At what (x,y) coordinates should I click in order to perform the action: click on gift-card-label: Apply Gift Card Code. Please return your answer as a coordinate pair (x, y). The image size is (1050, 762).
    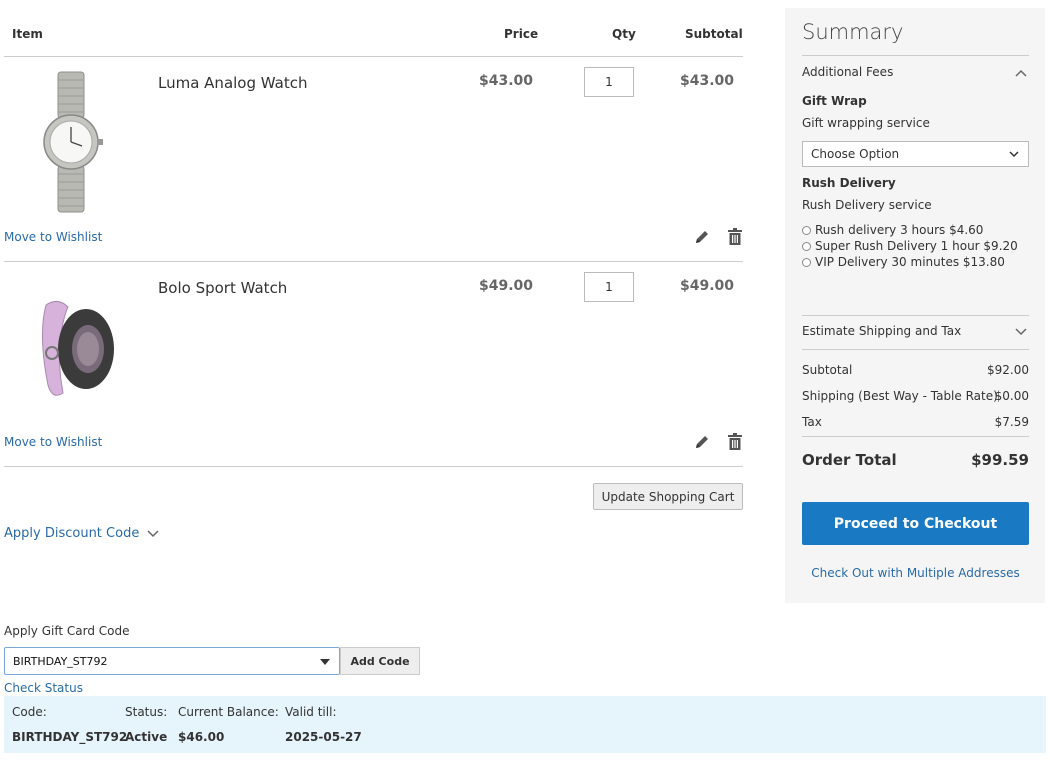
    Looking at the image, I should click on (67, 631).